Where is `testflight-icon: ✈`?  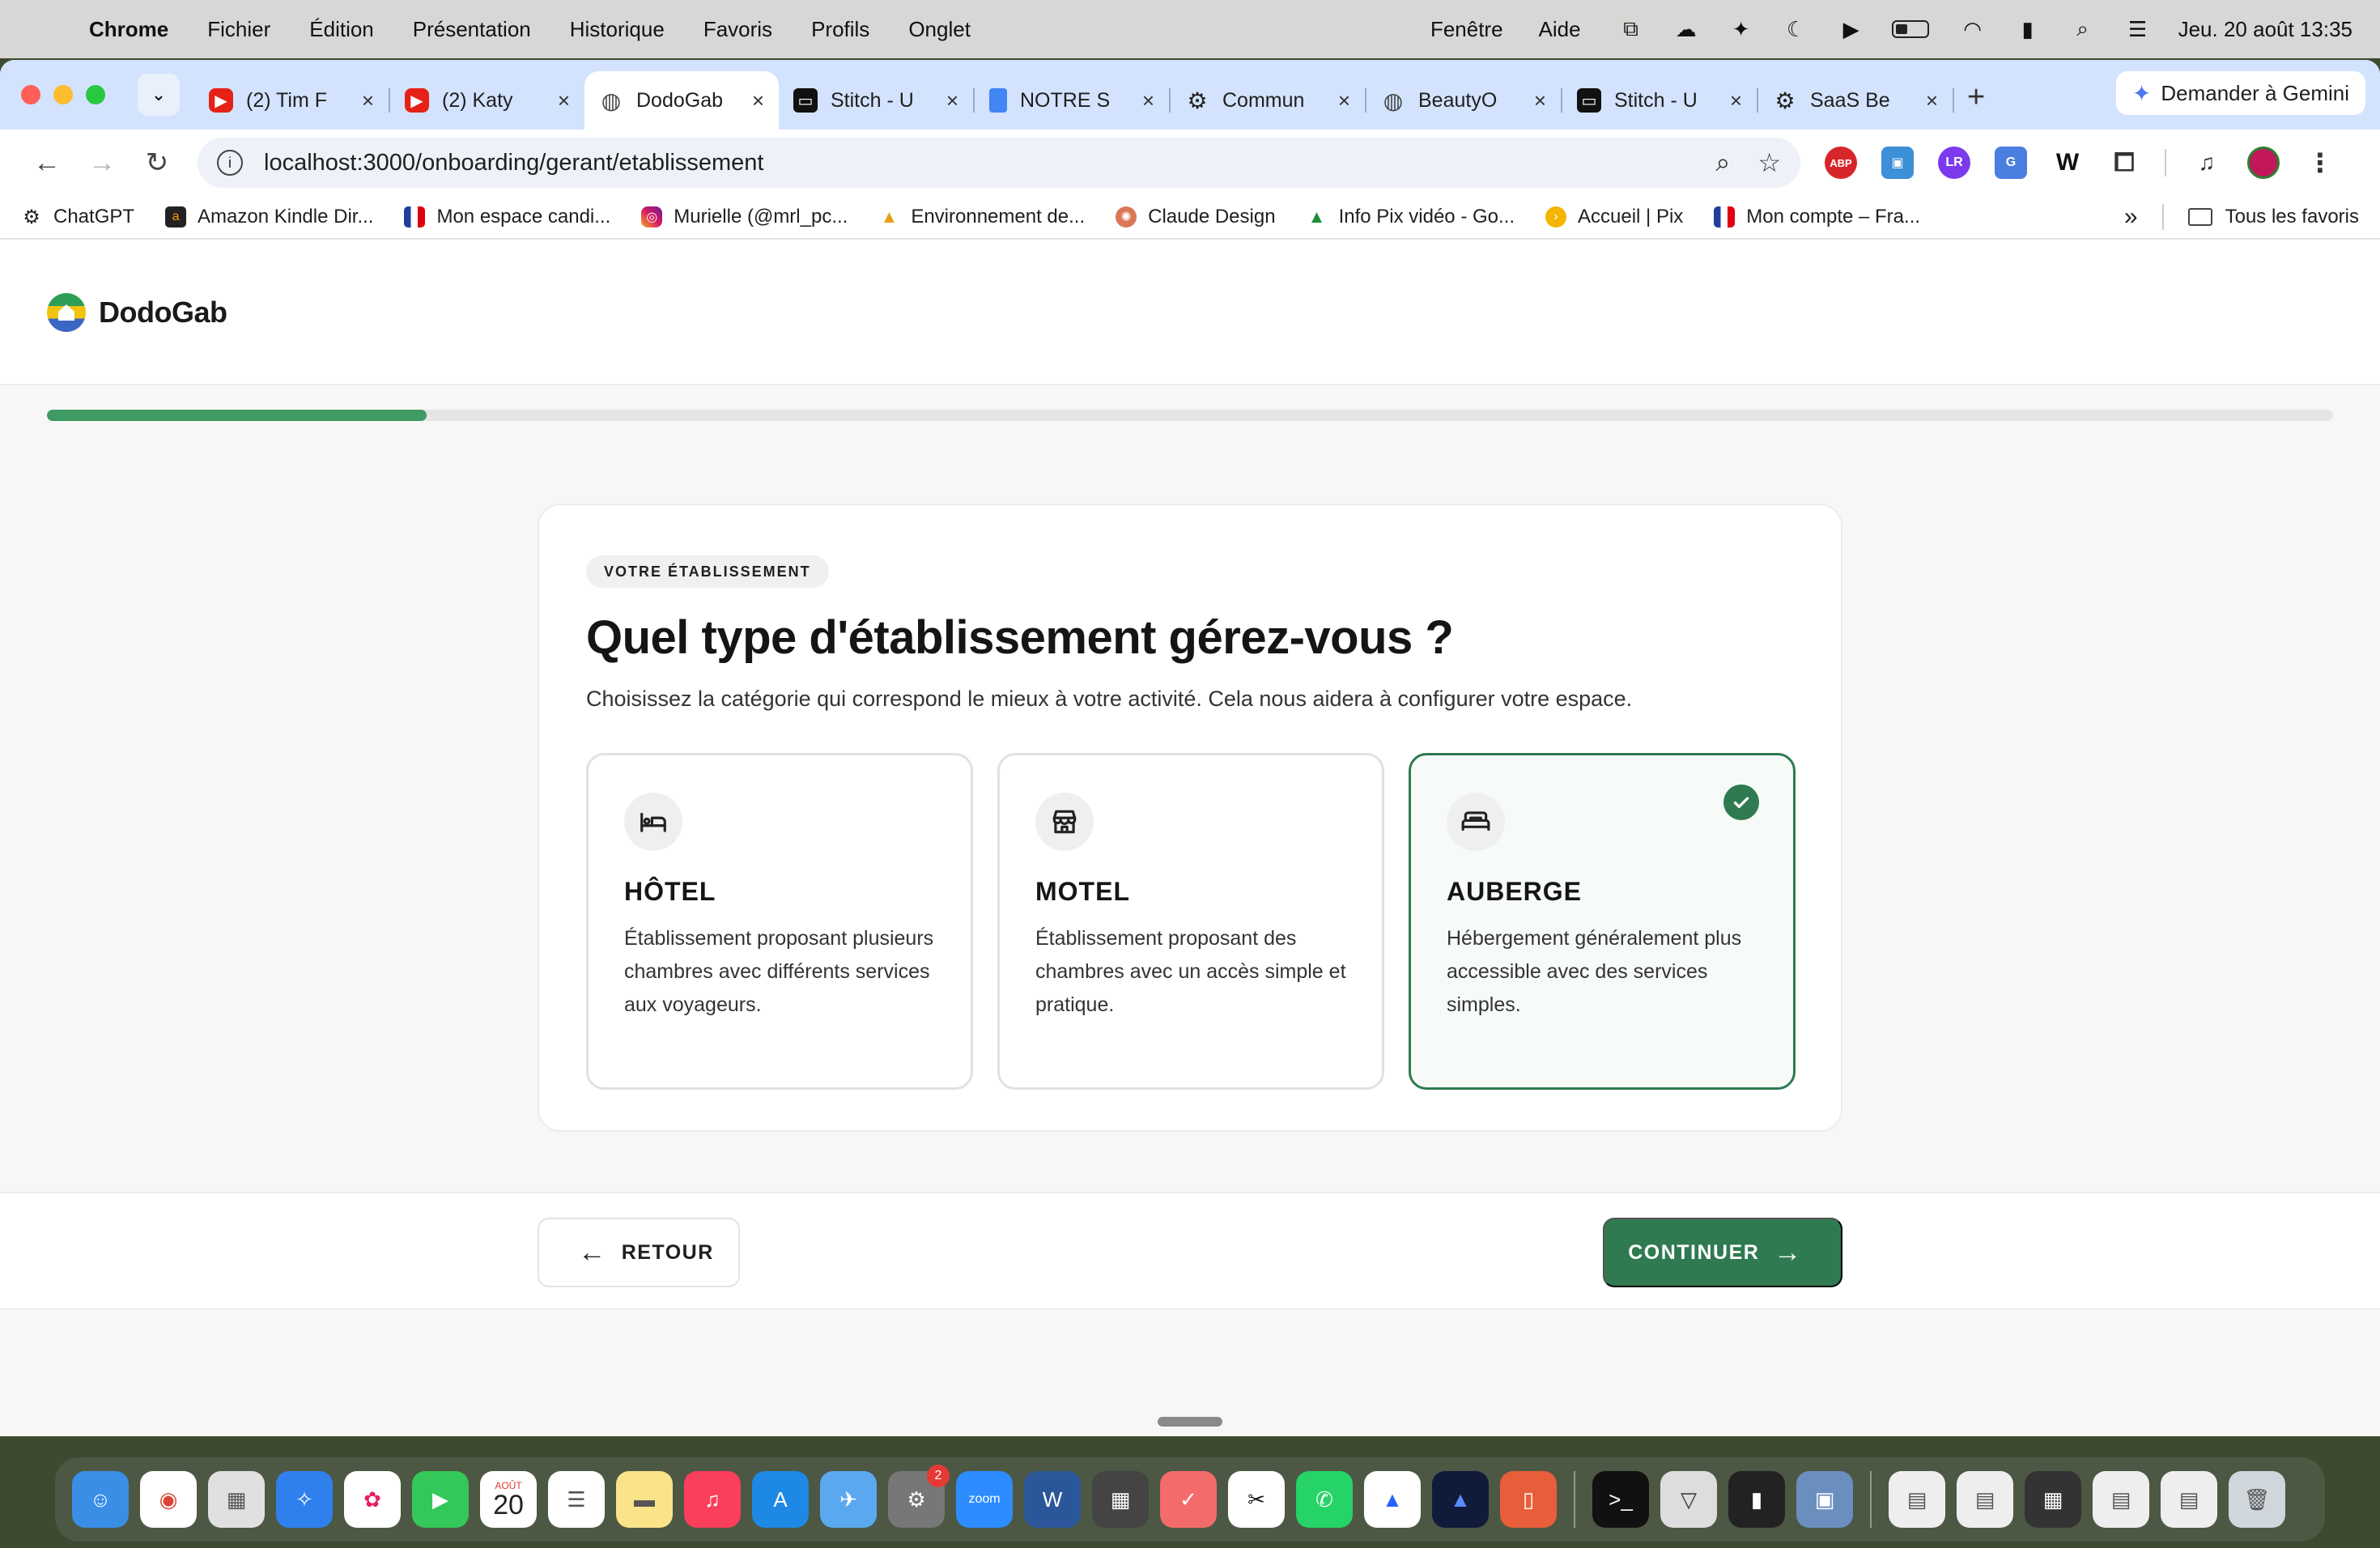
testflight-icon: ✈ is located at coordinates (849, 1499).